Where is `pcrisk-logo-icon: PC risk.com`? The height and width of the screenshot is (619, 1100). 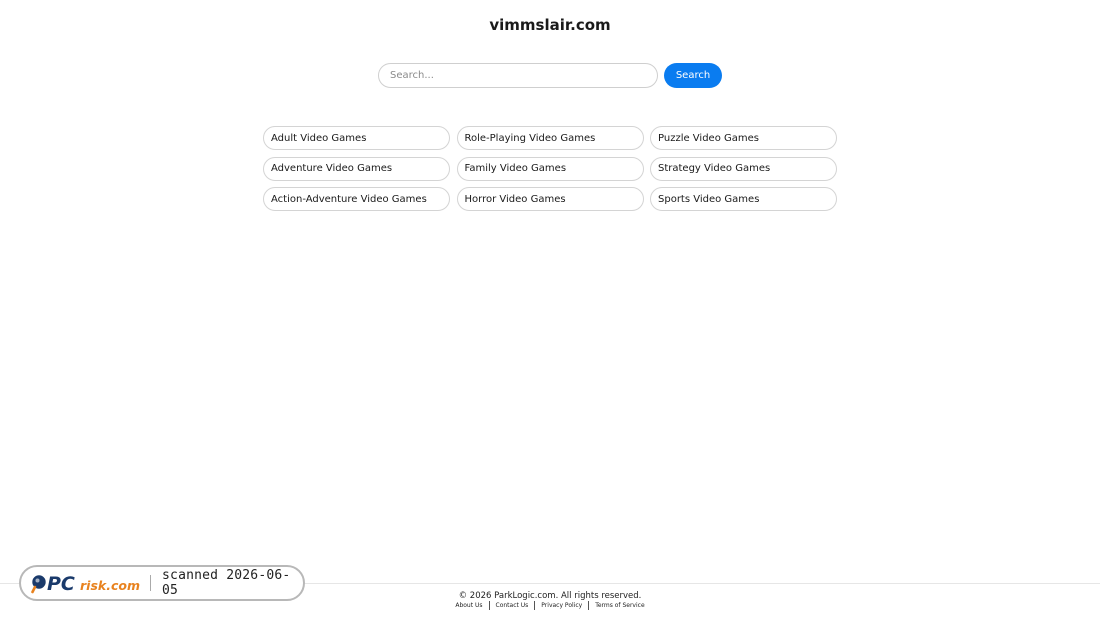
pcrisk-logo-icon: PC risk.com is located at coordinates (85, 584).